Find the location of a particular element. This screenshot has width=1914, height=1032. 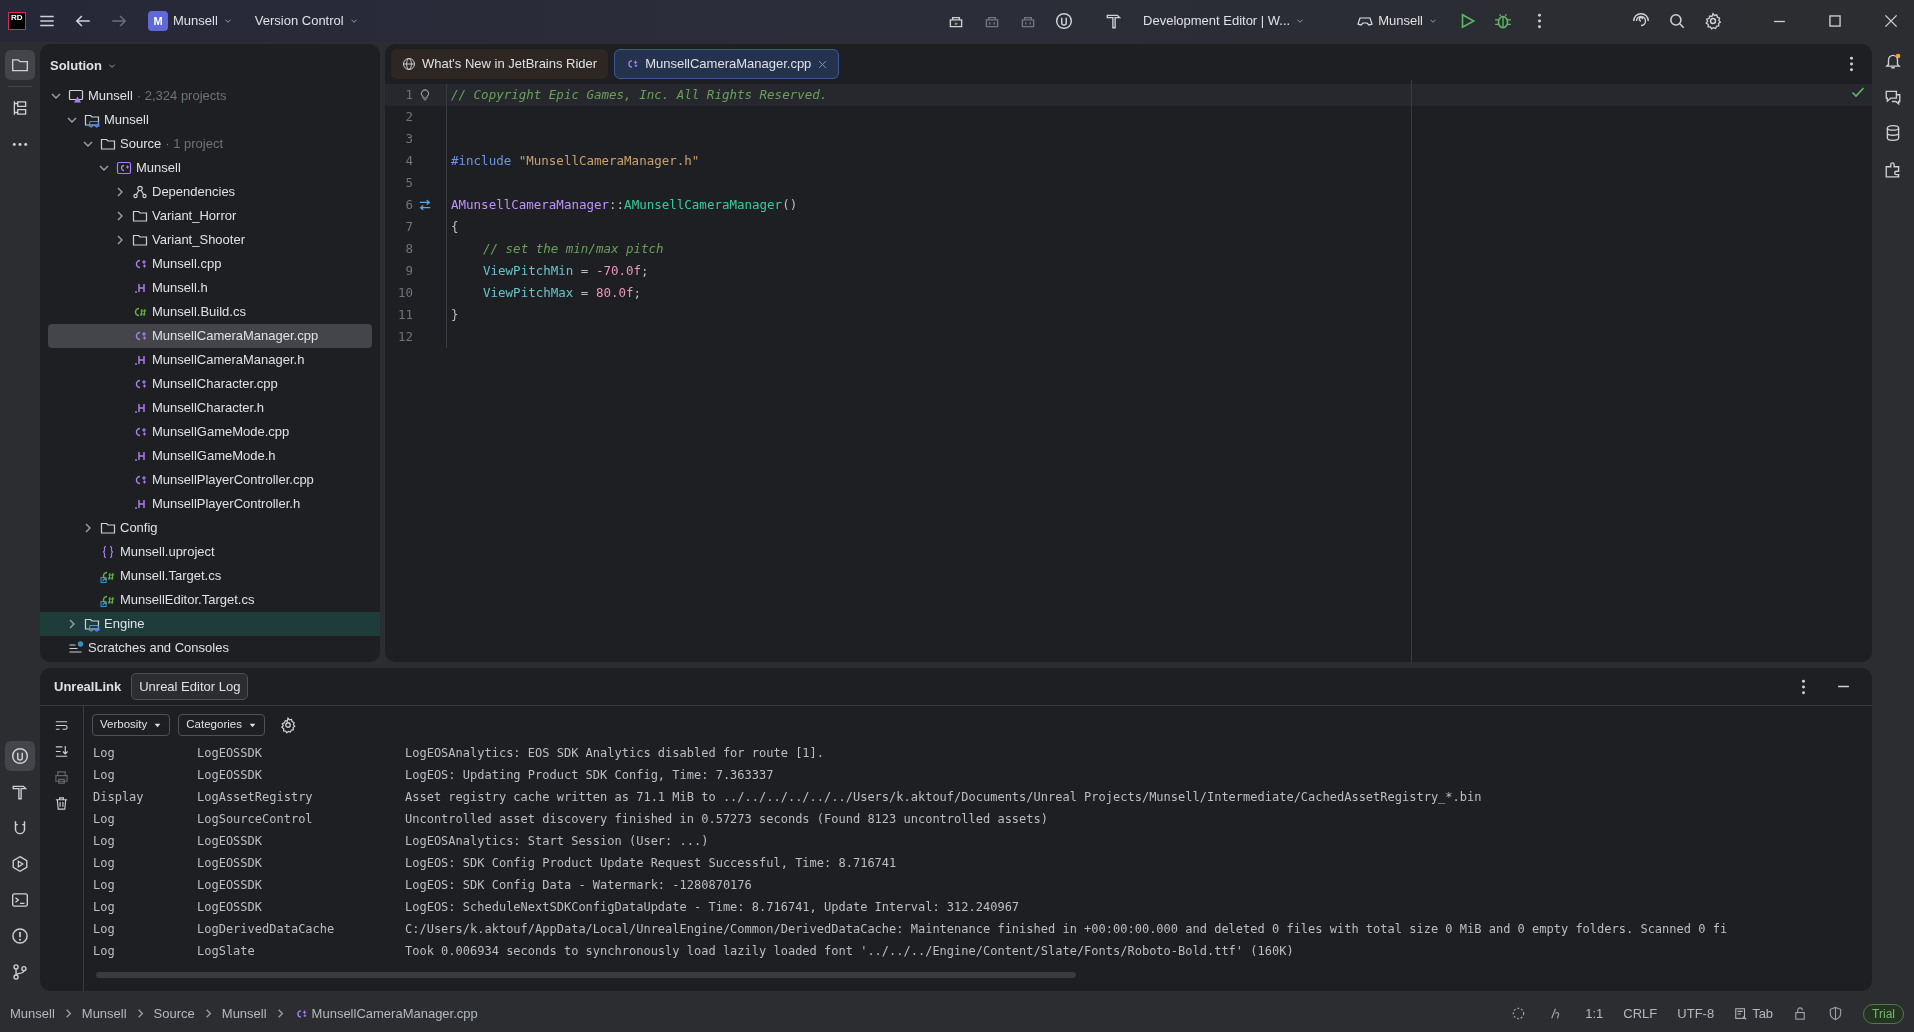

git-tool-icon is located at coordinates (20, 972).